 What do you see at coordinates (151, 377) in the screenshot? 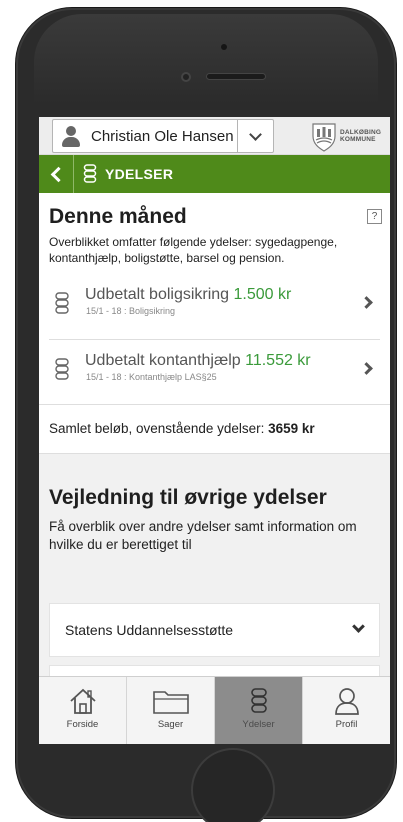
I see `benefit-subtext: 15/1 - 18 : Kontanthjælp LAS§25` at bounding box center [151, 377].